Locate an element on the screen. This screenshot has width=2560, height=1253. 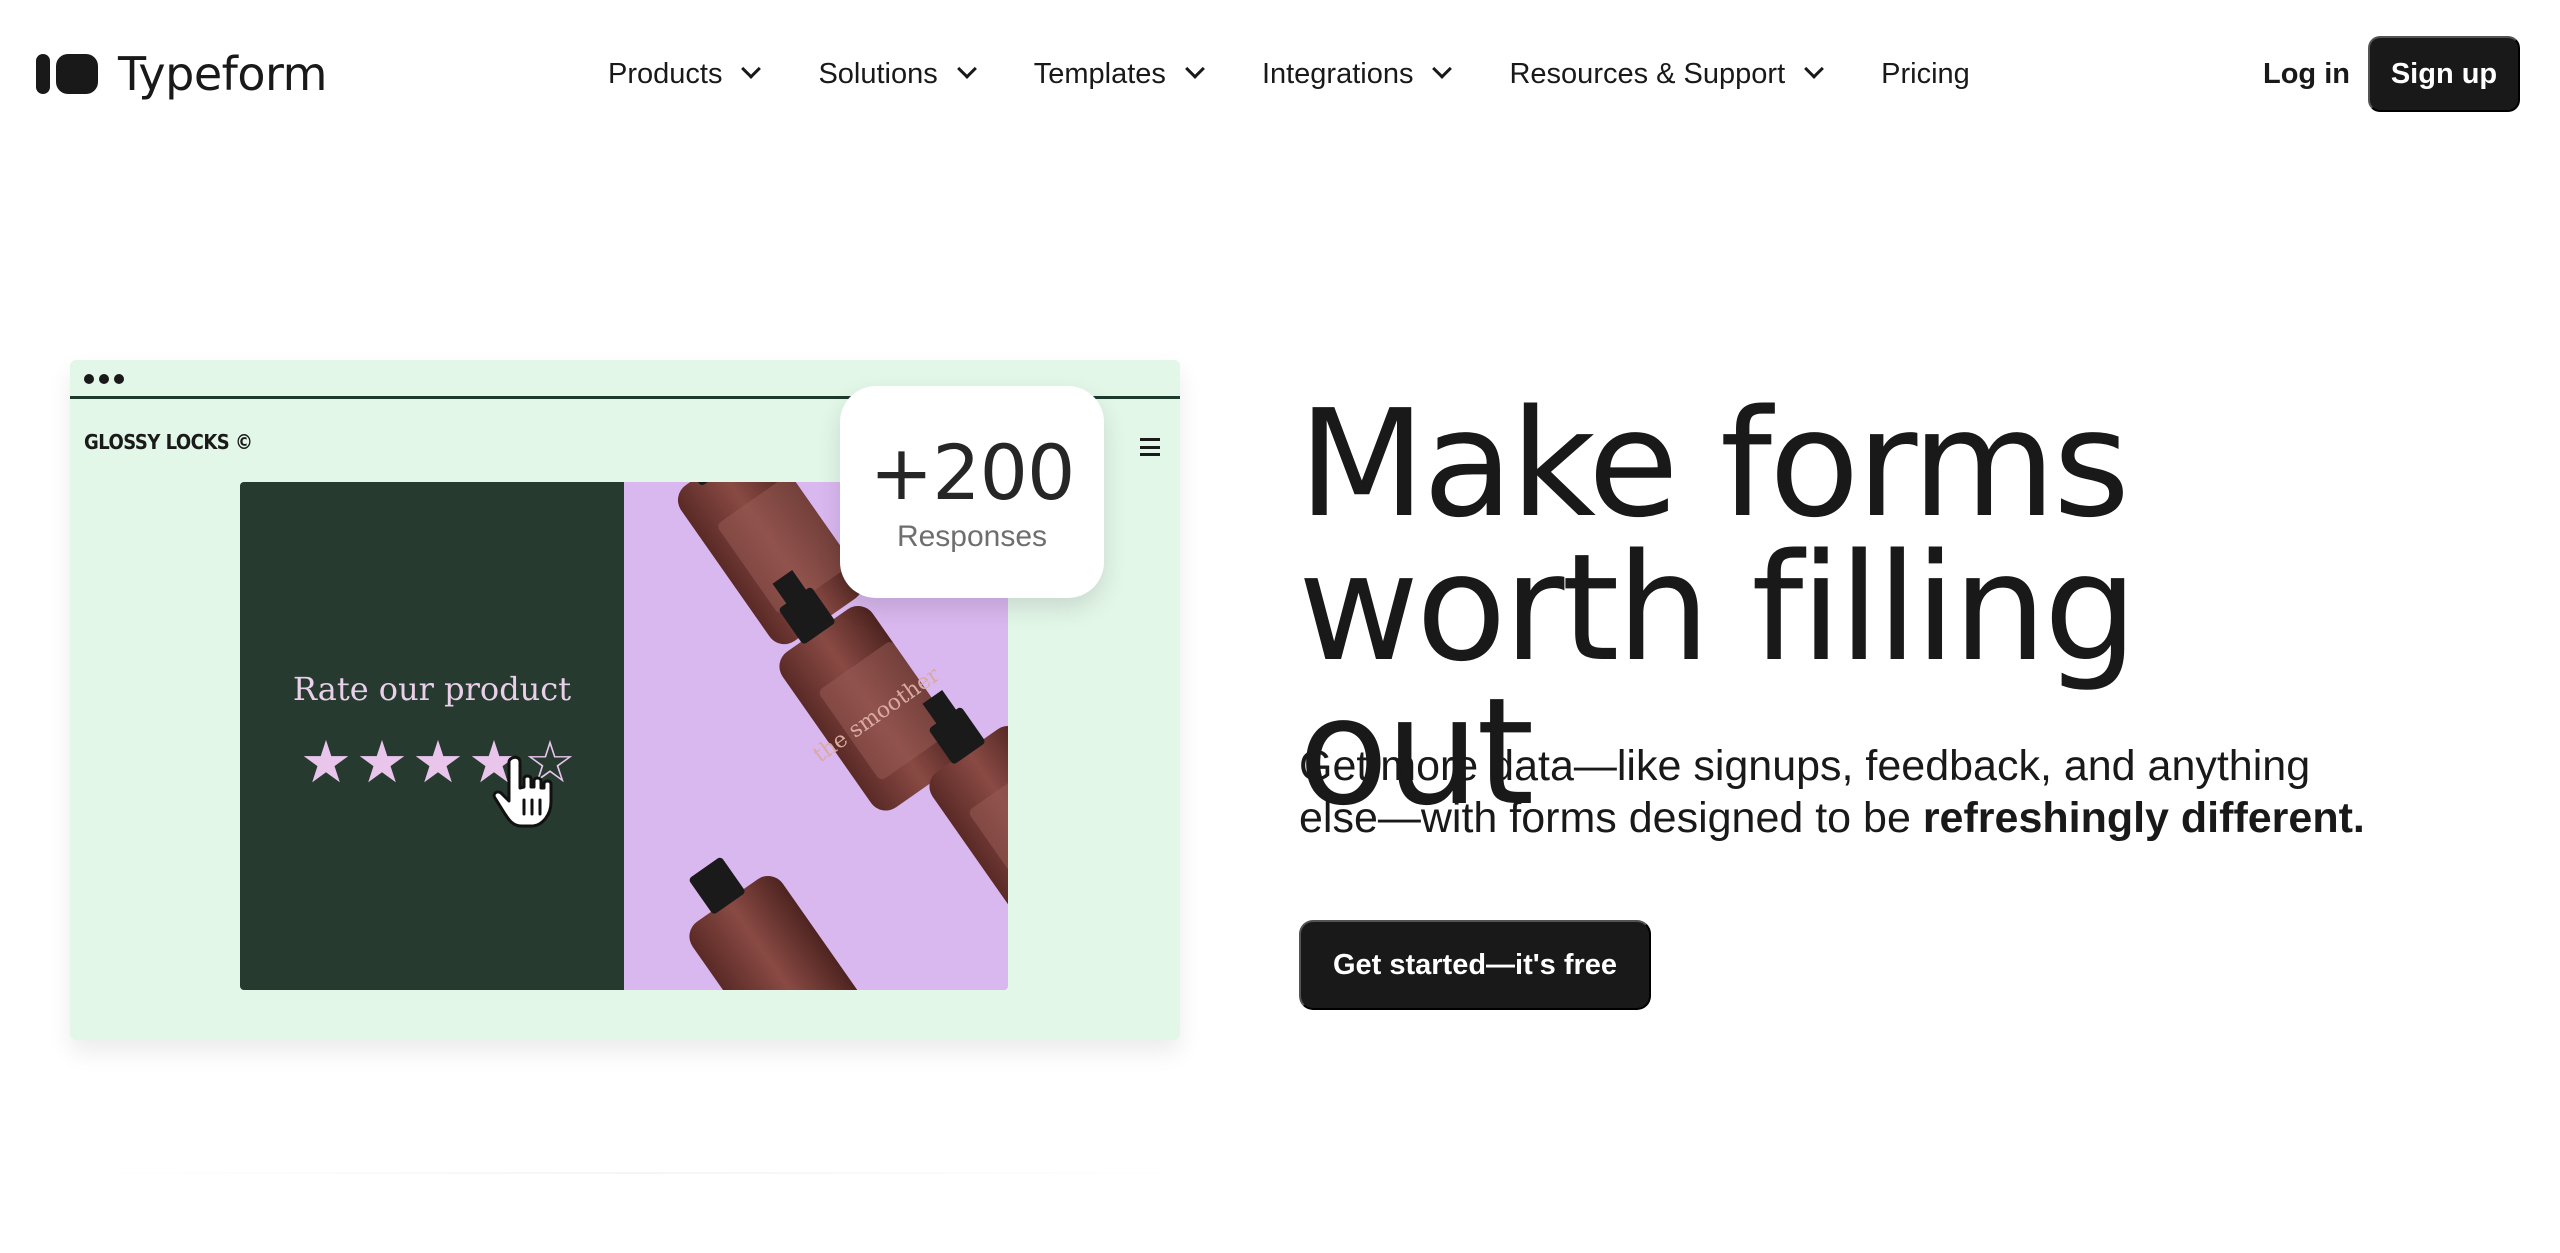
typeform-logo: Typeform is located at coordinates (181, 74).